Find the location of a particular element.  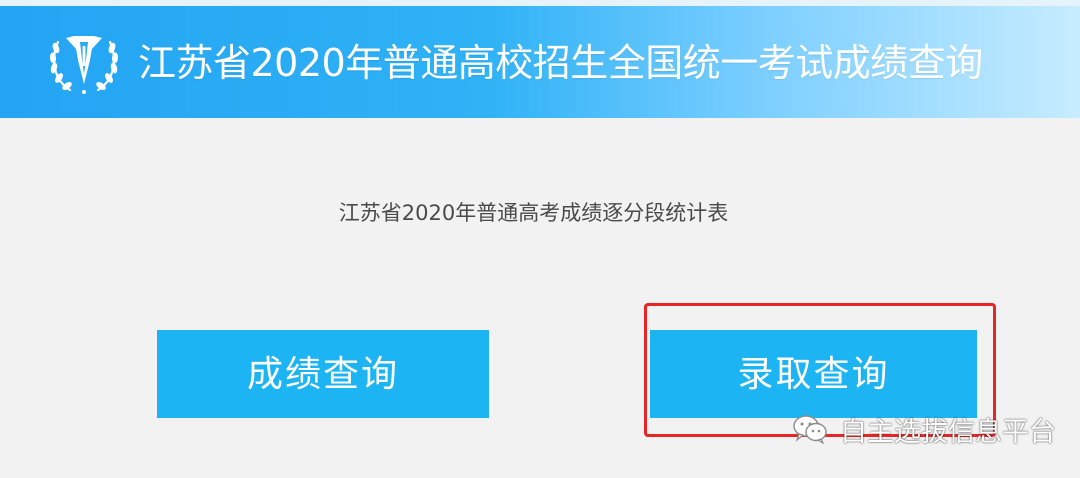

page-title: 江苏省2020年普通高校招生全国统一考试成绩查询 is located at coordinates (560, 63).